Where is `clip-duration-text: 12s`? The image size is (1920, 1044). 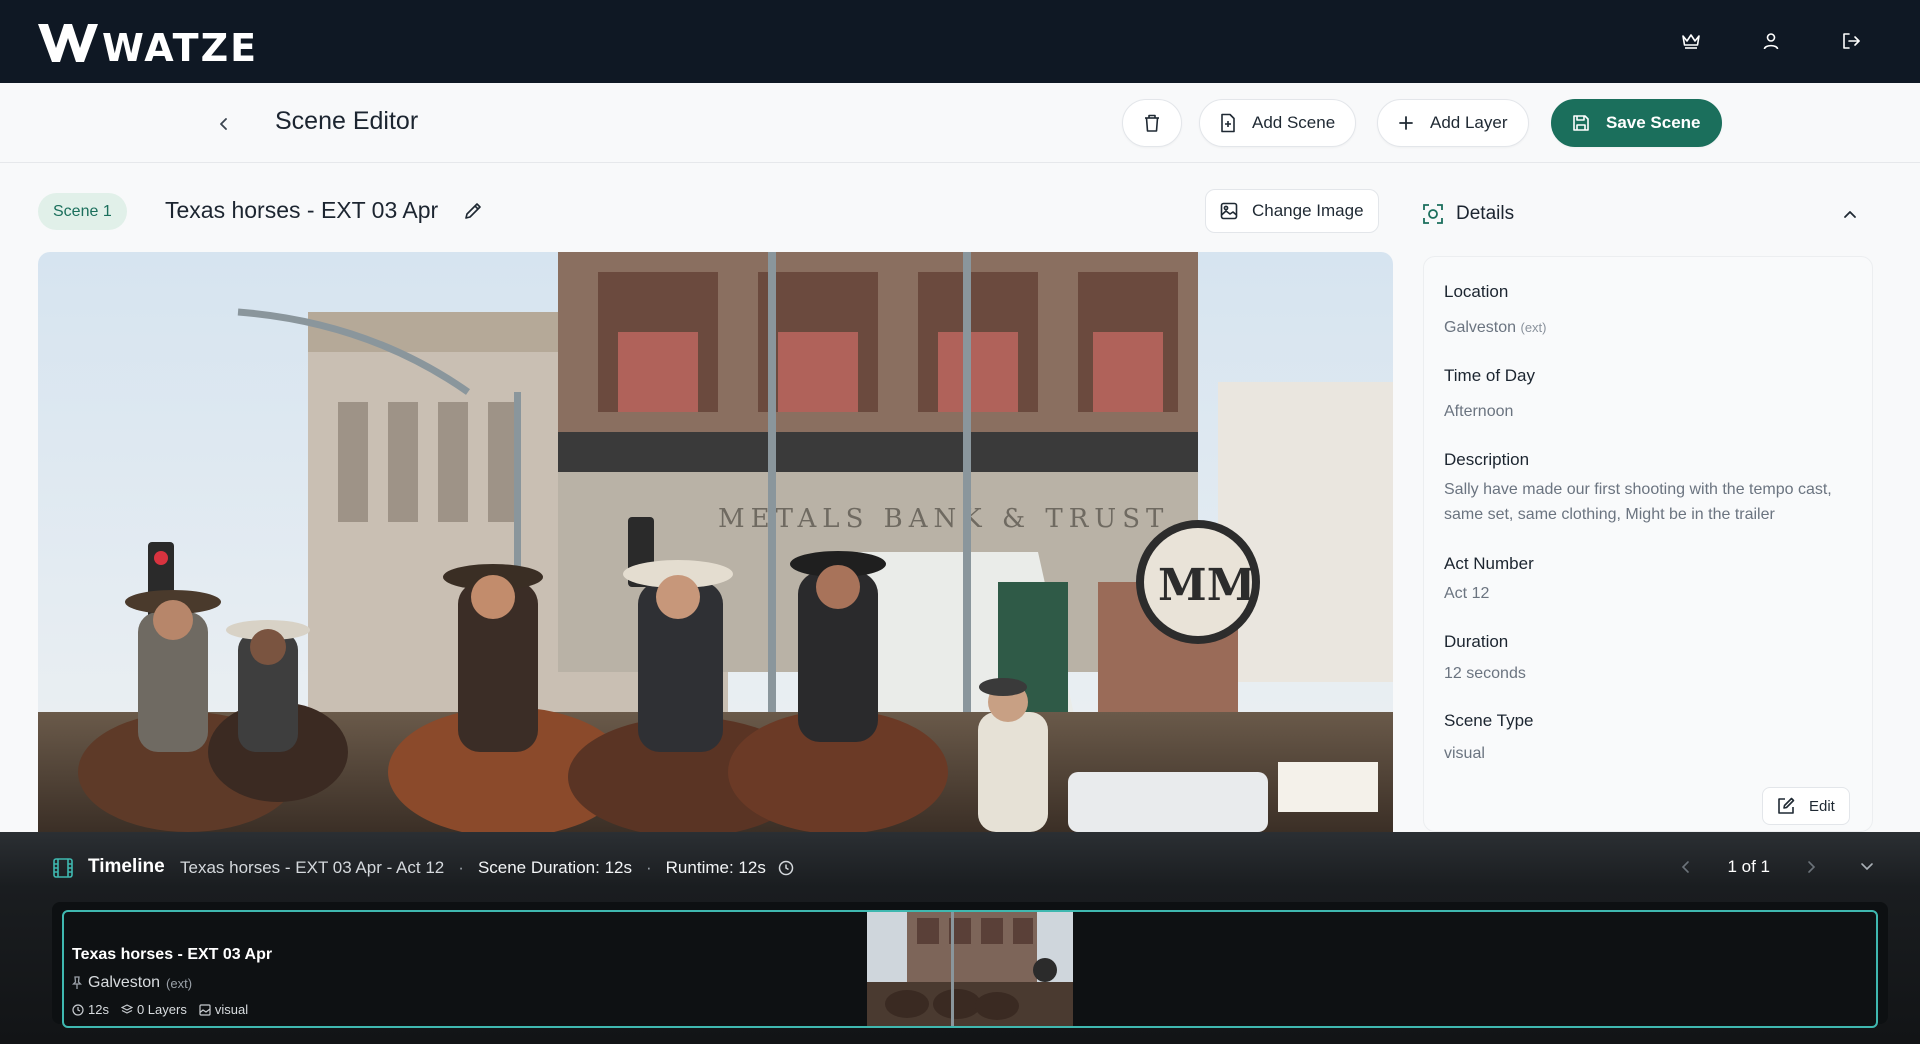
clip-duration-text: 12s is located at coordinates (98, 1009).